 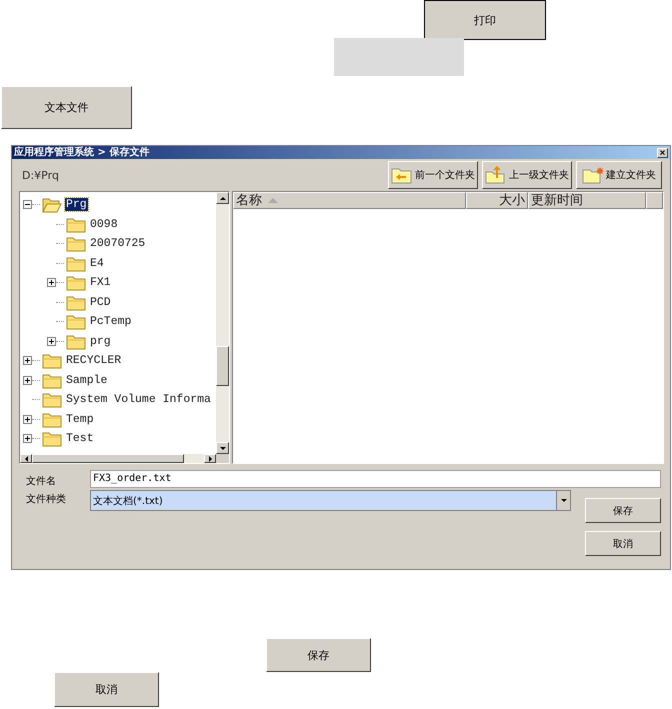 What do you see at coordinates (485, 20) in the screenshot?
I see `print-button: 打印` at bounding box center [485, 20].